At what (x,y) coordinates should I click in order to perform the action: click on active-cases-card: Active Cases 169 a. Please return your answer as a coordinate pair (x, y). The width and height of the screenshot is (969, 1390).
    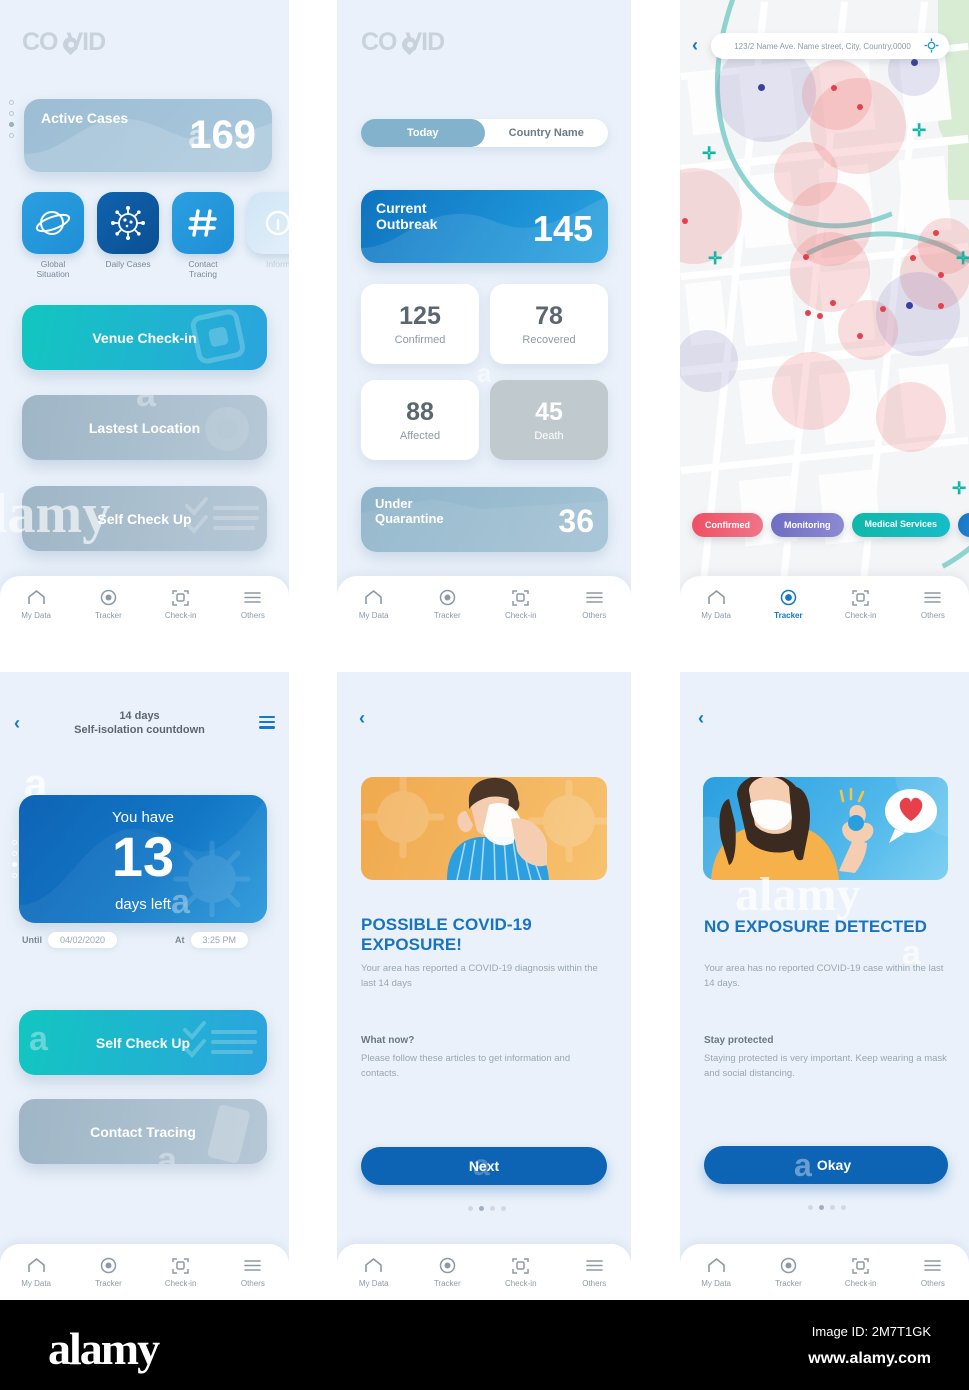
    Looking at the image, I should click on (148, 135).